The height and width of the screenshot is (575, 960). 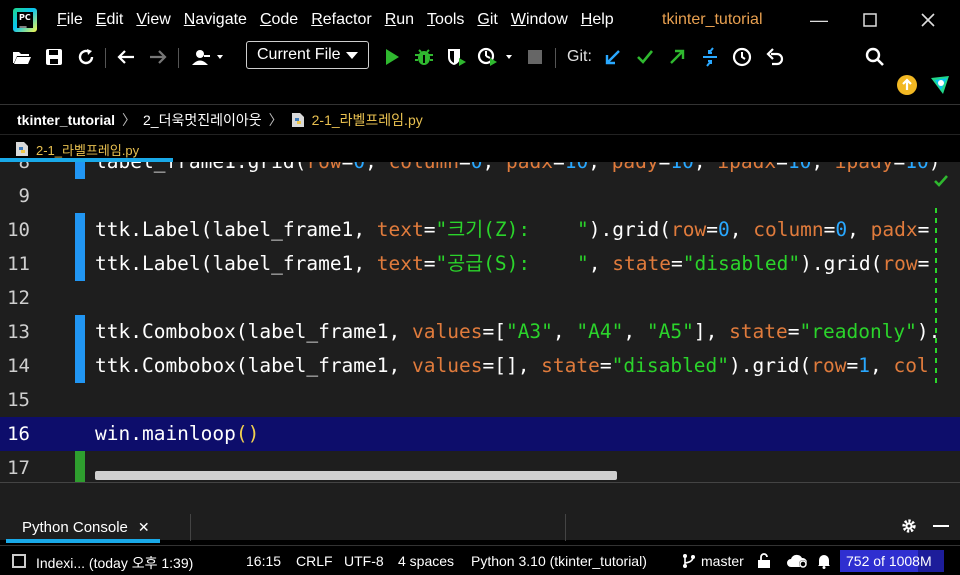 I want to click on line-separator: CRLF, so click(x=314, y=561).